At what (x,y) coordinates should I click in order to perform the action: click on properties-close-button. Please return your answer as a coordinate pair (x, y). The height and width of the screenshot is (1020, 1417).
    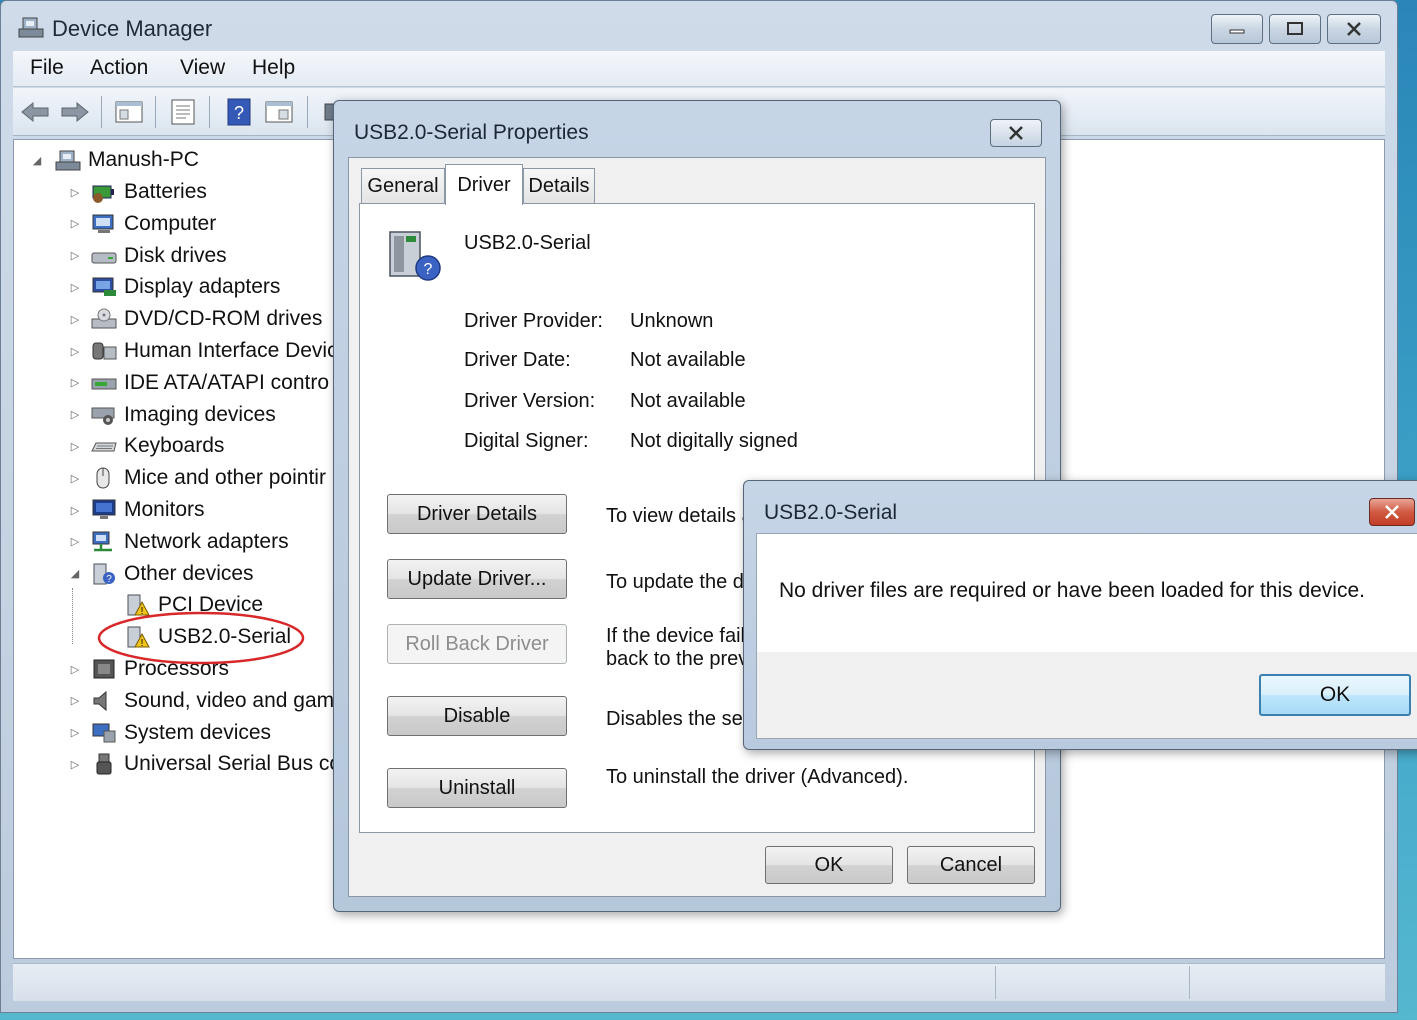
    Looking at the image, I should click on (1016, 133).